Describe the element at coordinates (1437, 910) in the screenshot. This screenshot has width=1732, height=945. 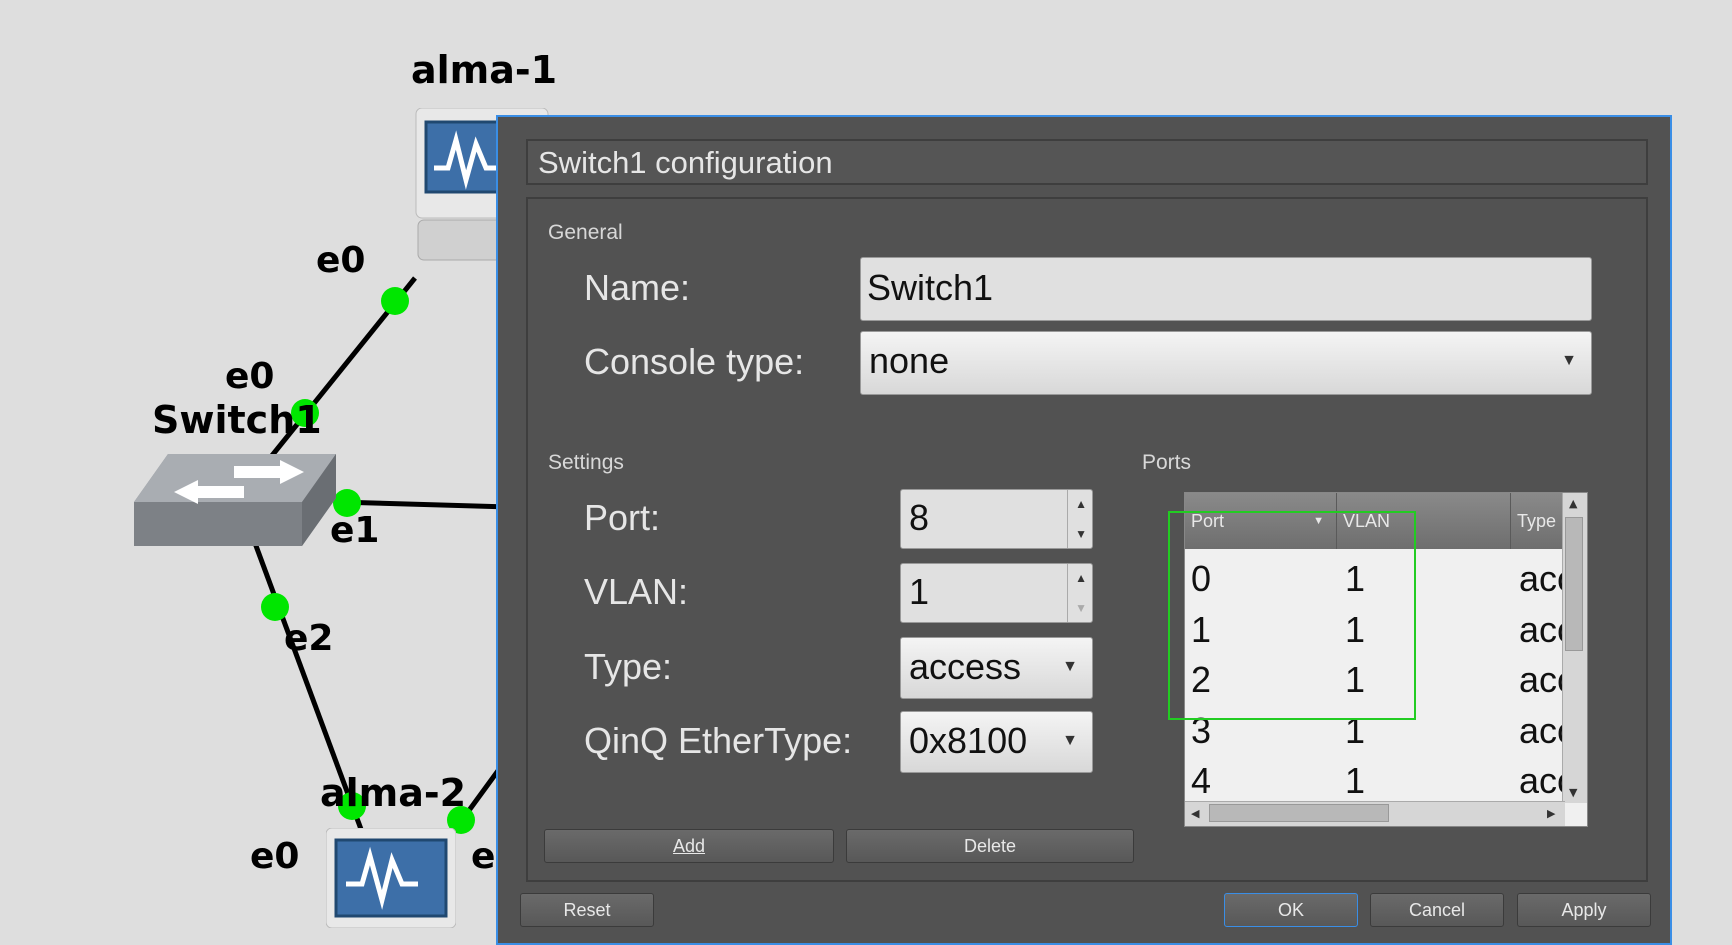
I see `cancel-button: Cancel` at that location.